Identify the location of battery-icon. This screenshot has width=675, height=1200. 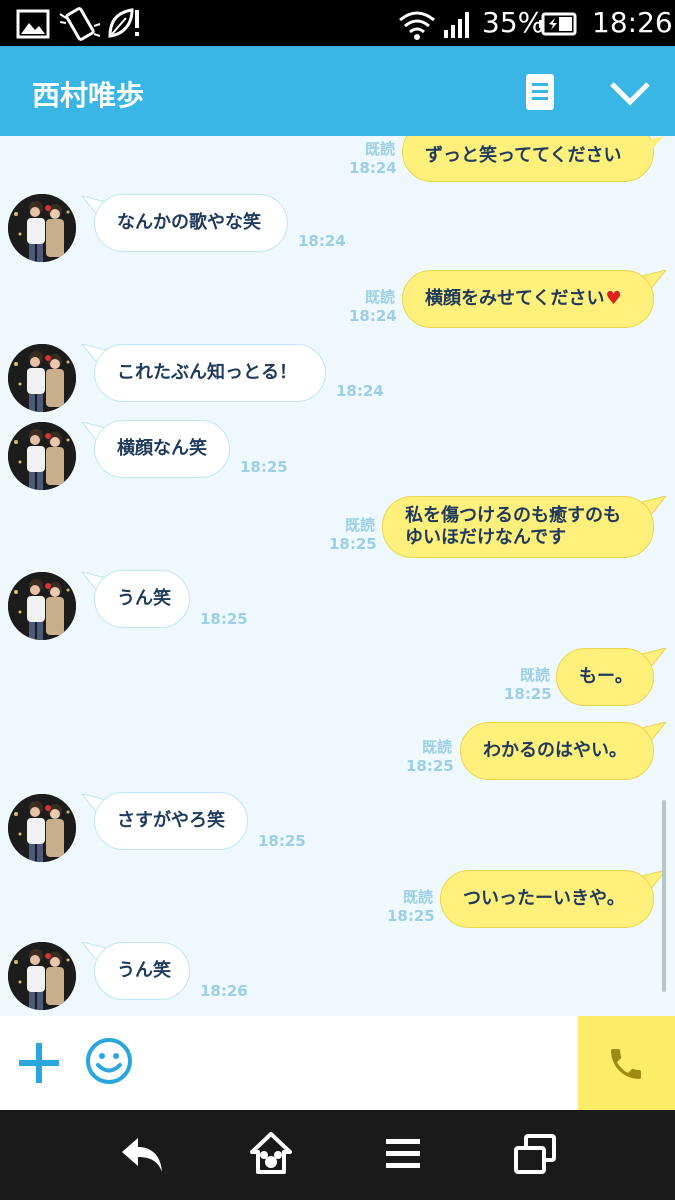
(558, 24).